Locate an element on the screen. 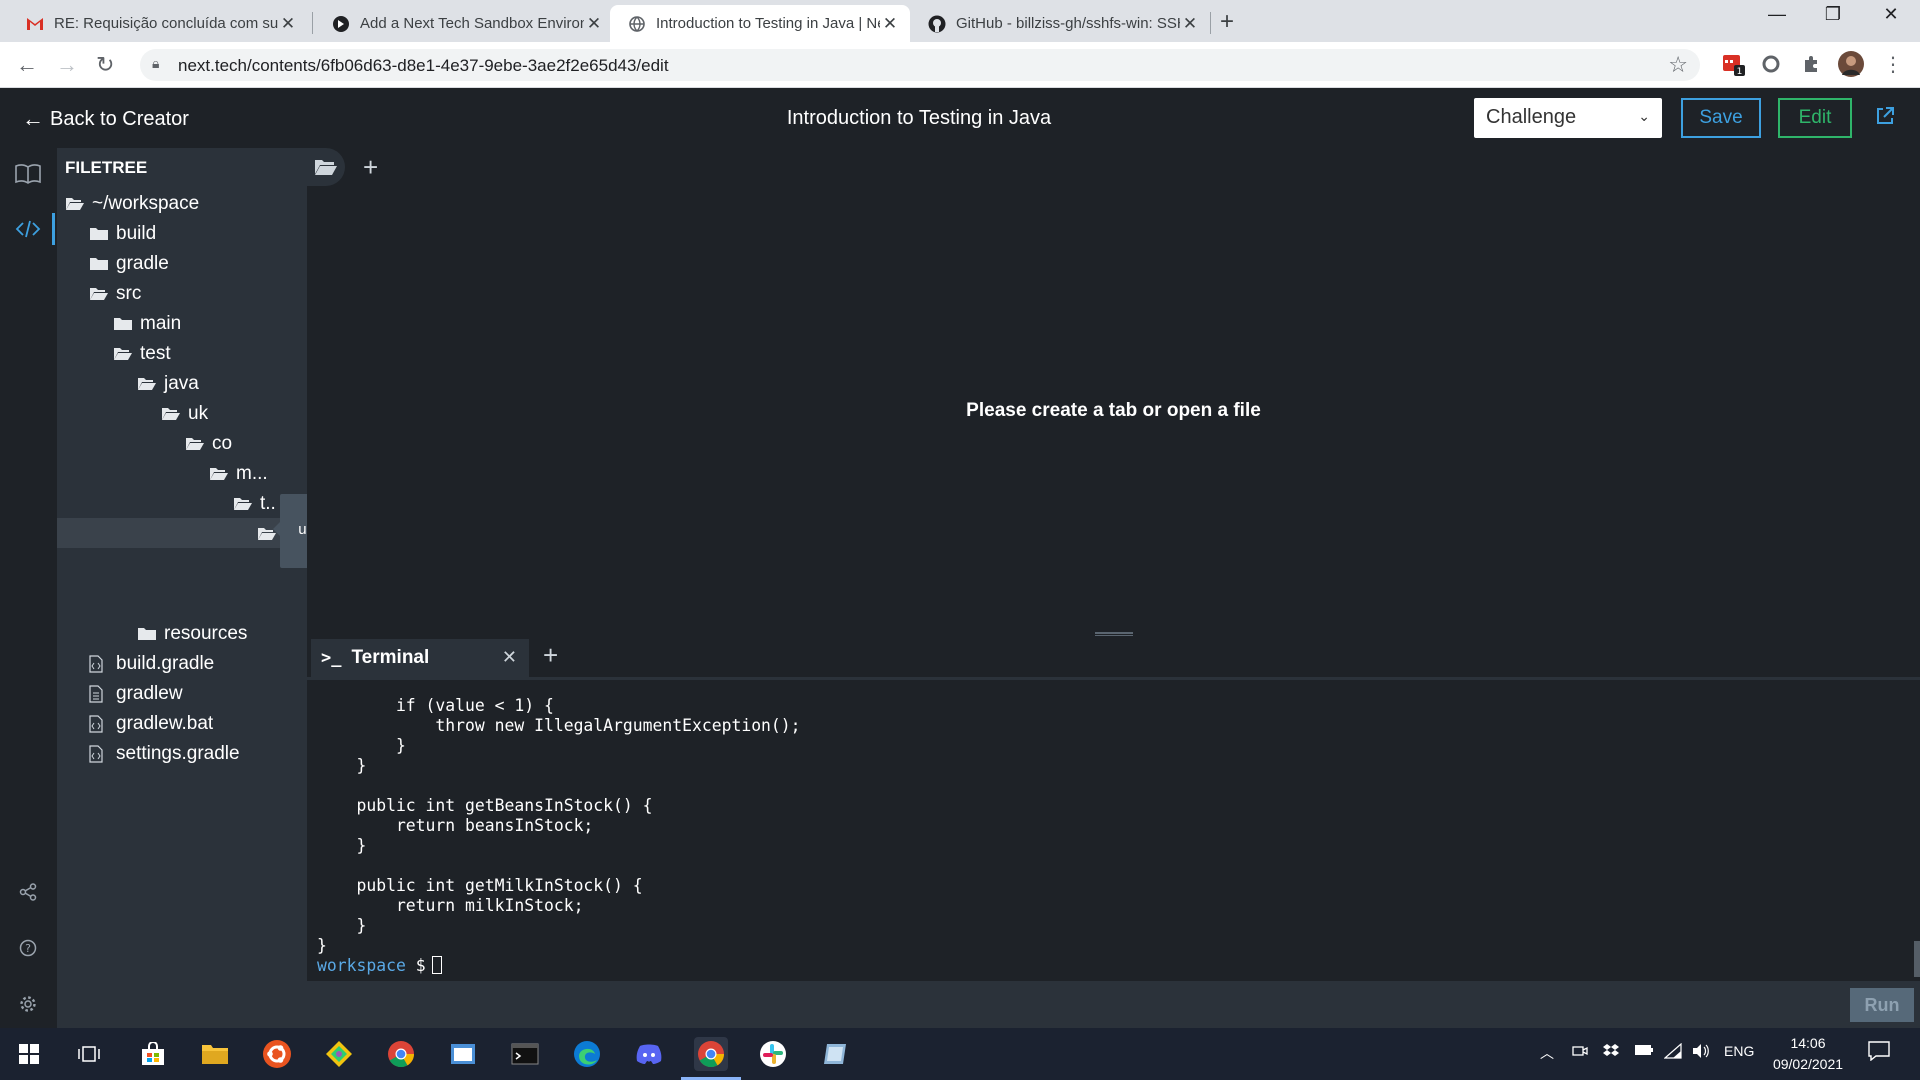  minimize-icon: — is located at coordinates (1777, 14).